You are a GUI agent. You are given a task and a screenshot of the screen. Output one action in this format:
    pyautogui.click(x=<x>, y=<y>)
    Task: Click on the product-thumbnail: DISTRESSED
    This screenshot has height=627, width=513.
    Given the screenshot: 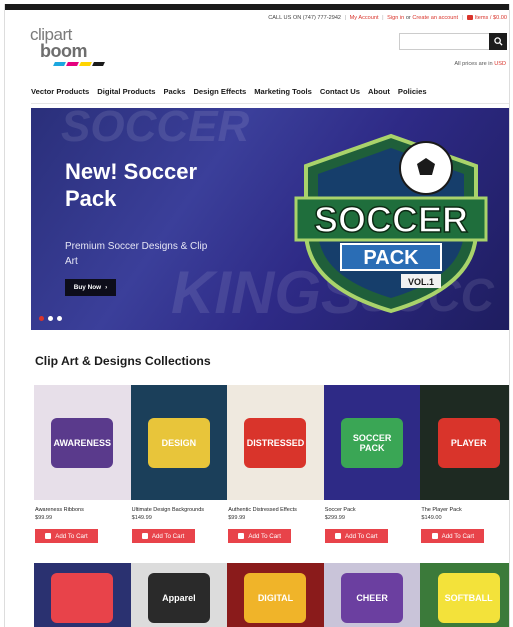 What is the action you would take?
    pyautogui.click(x=275, y=442)
    